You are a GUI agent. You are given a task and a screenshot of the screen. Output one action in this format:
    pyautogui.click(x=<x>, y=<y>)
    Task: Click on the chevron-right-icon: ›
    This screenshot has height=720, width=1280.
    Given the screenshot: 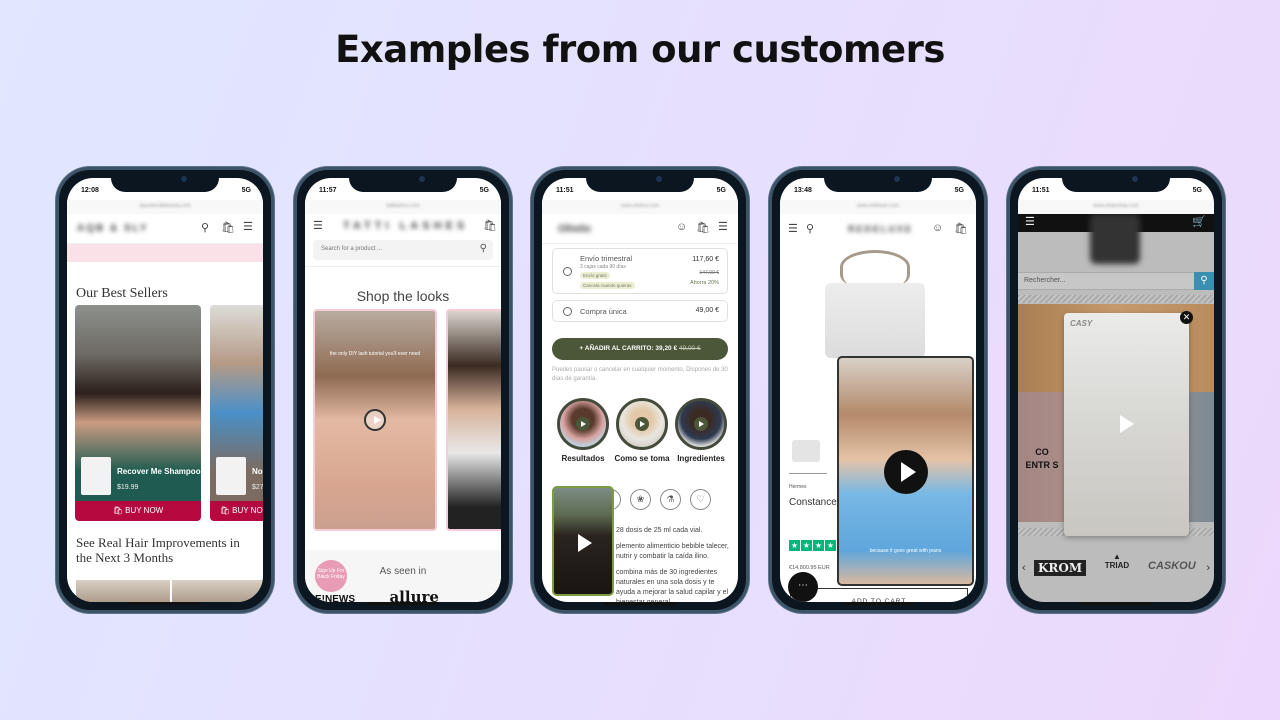 What is the action you would take?
    pyautogui.click(x=1208, y=568)
    